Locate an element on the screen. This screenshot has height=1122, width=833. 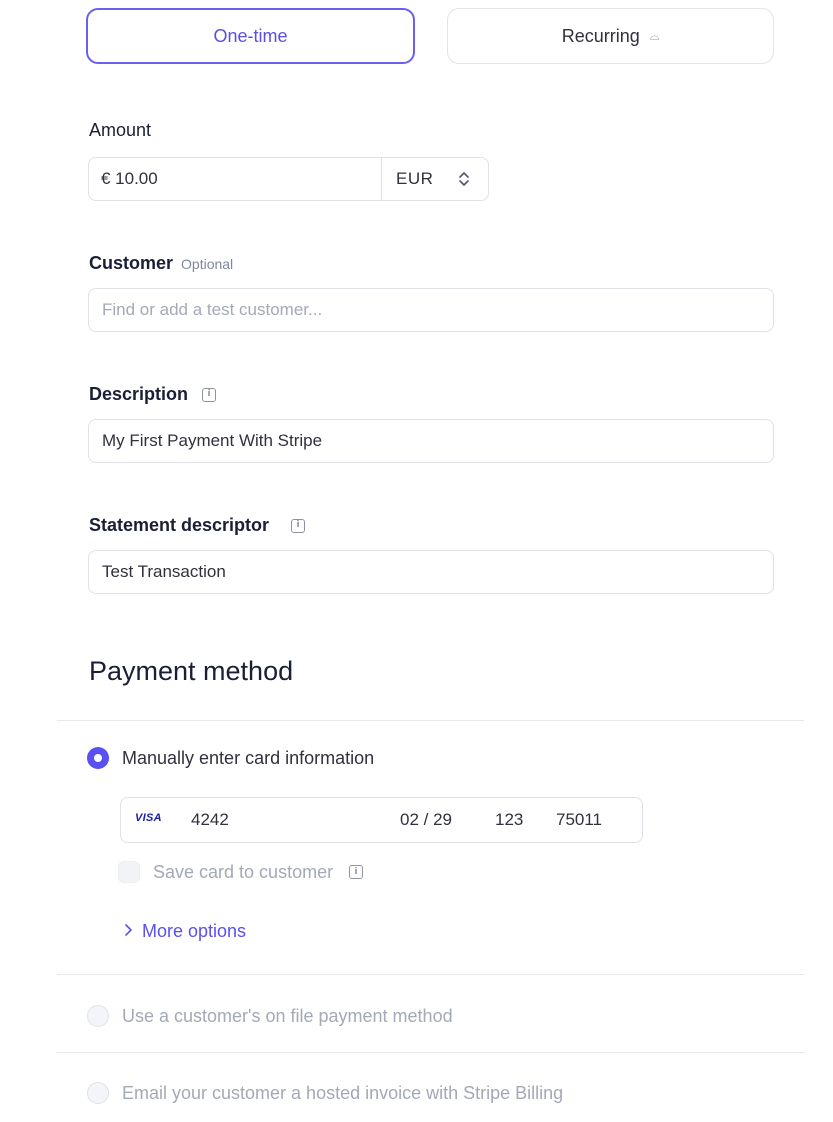
card-cvc: 123 is located at coordinates (509, 820).